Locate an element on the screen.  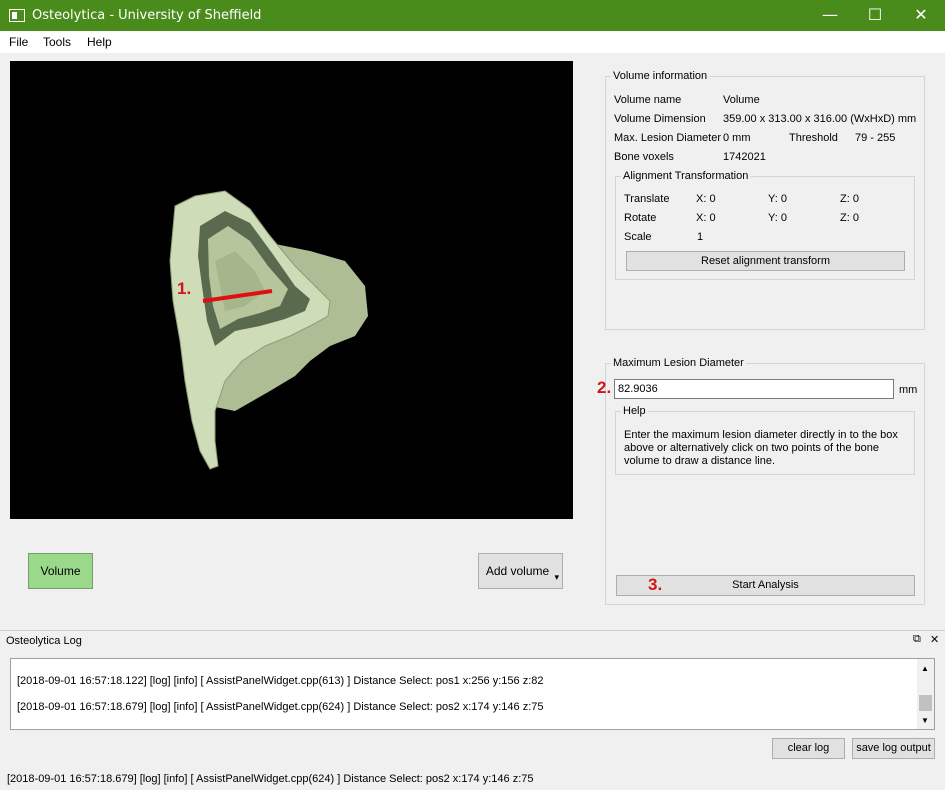
menu-tools: Tools is located at coordinates (57, 42).